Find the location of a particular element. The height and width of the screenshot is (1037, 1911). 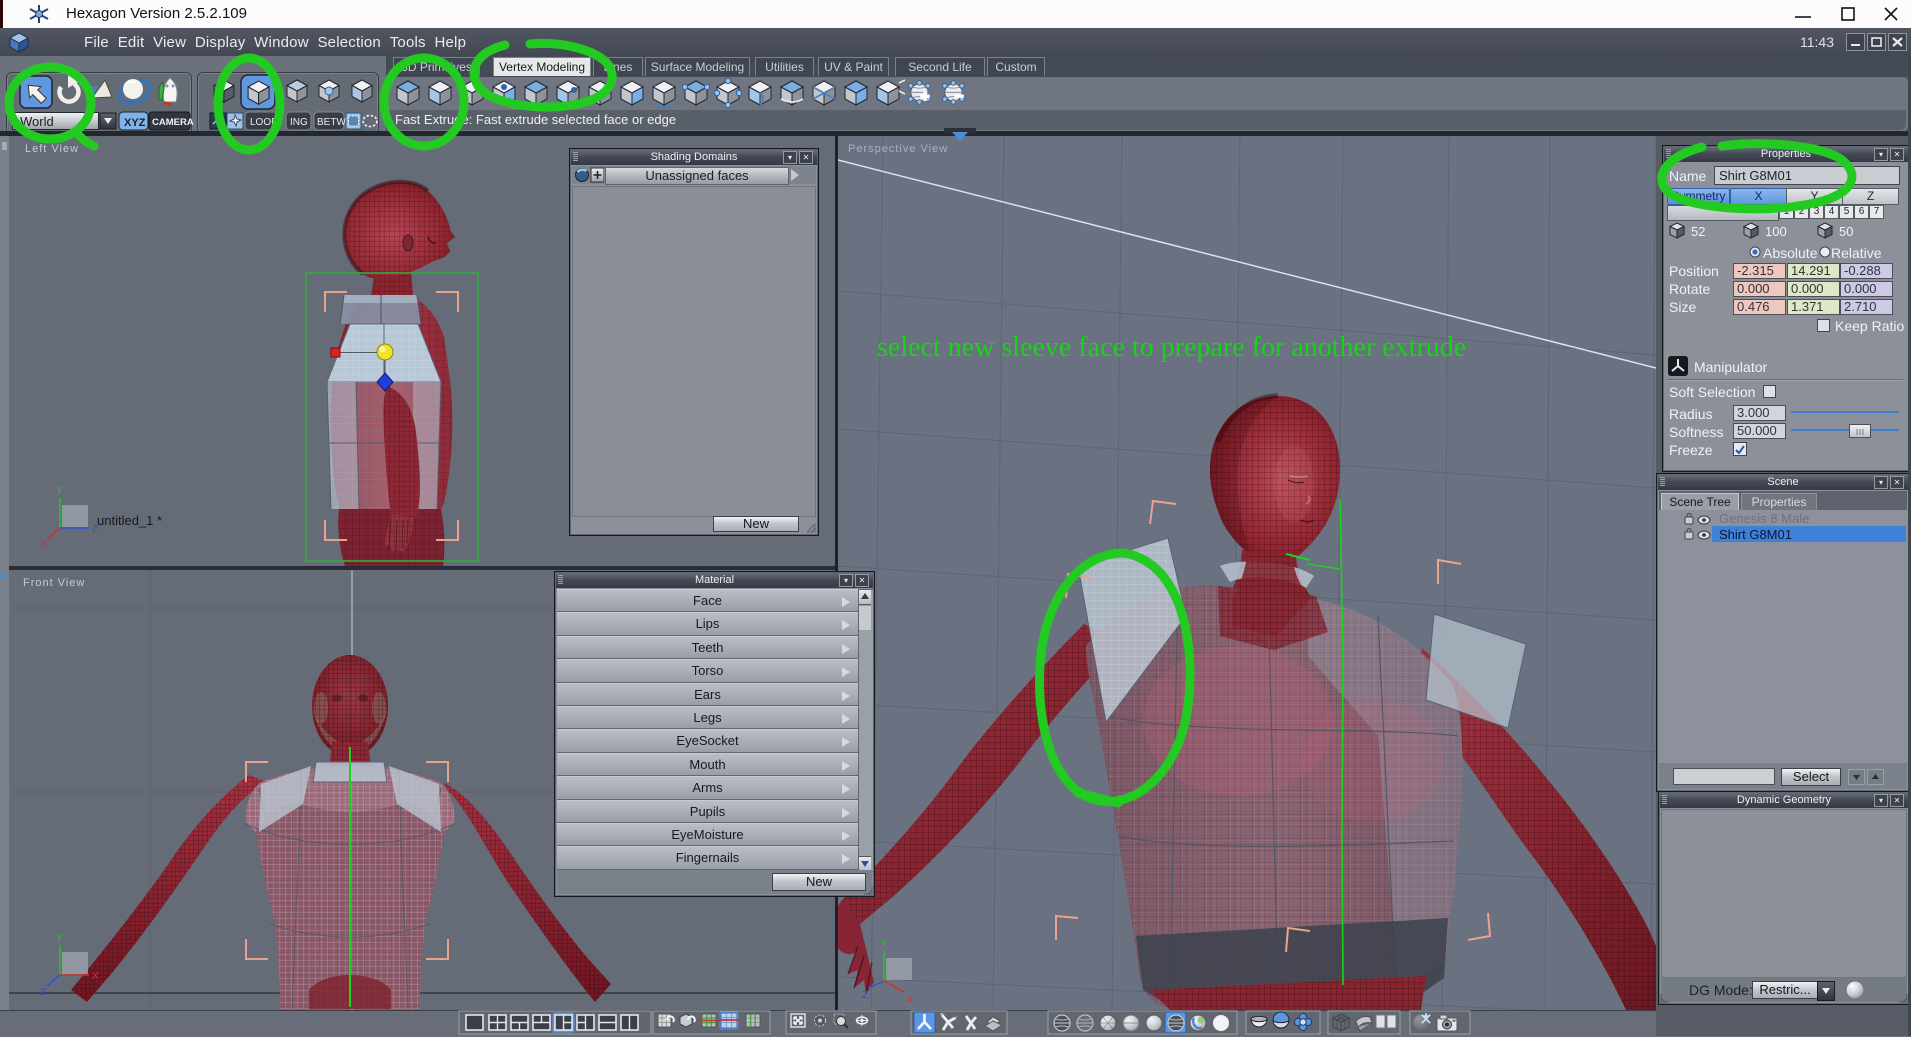

svg-text: XYZ is located at coordinates (135, 123).